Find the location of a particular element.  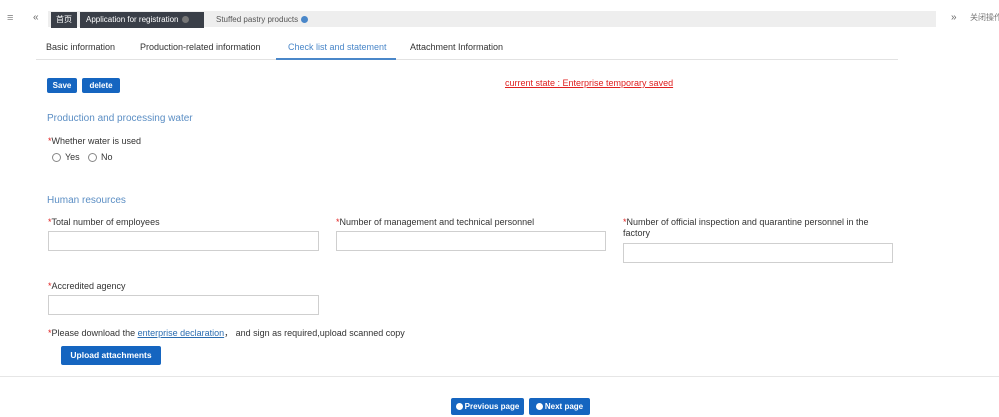

next-icon is located at coordinates (539, 407).